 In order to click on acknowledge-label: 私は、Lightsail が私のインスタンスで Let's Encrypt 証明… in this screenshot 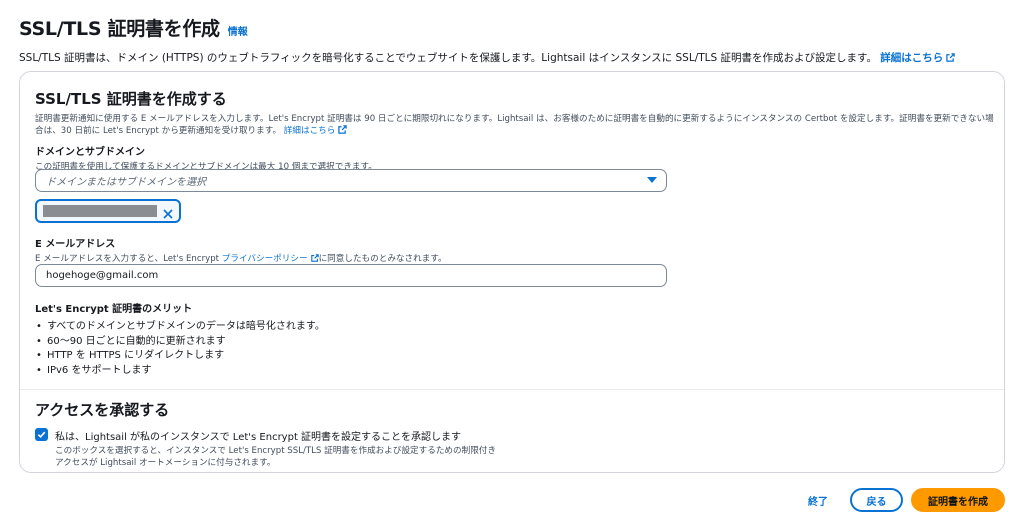, I will do `click(522, 435)`.